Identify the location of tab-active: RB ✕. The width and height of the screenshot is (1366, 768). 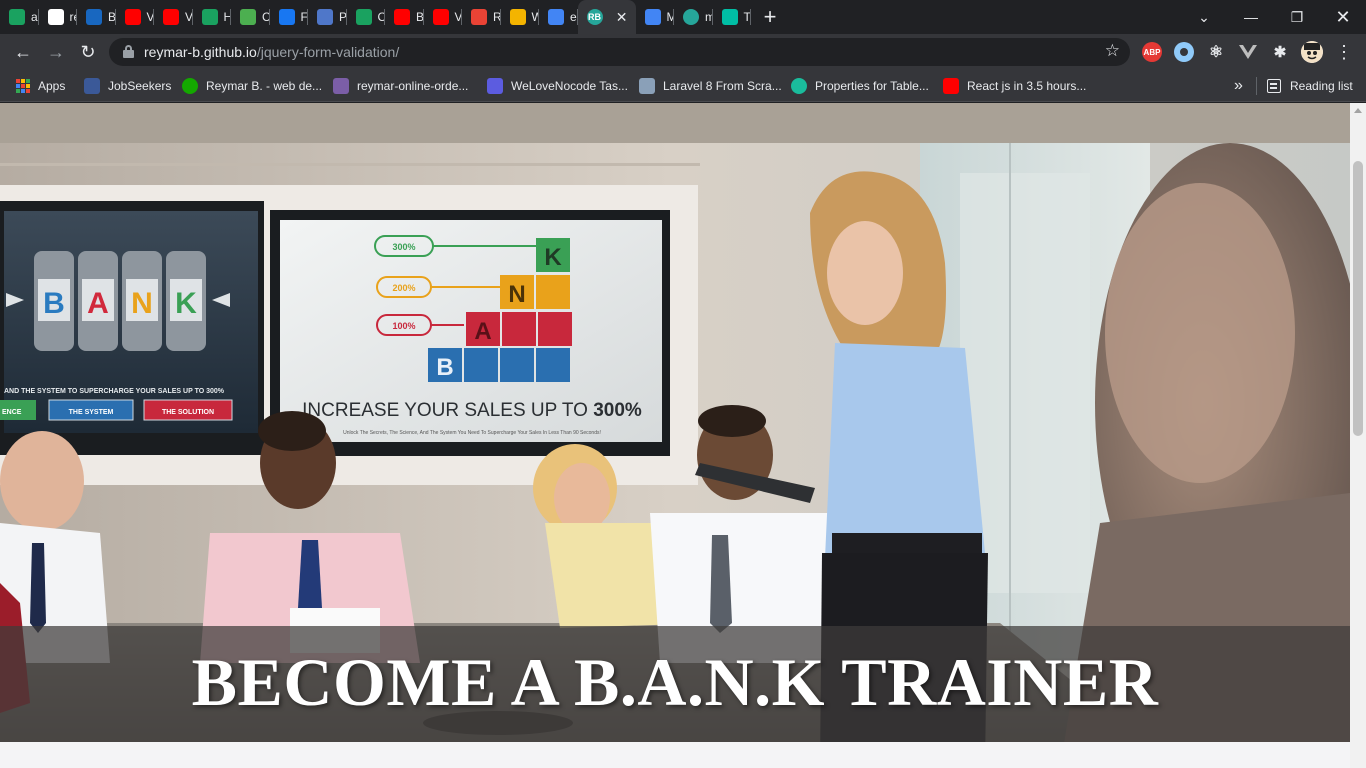
(606, 17).